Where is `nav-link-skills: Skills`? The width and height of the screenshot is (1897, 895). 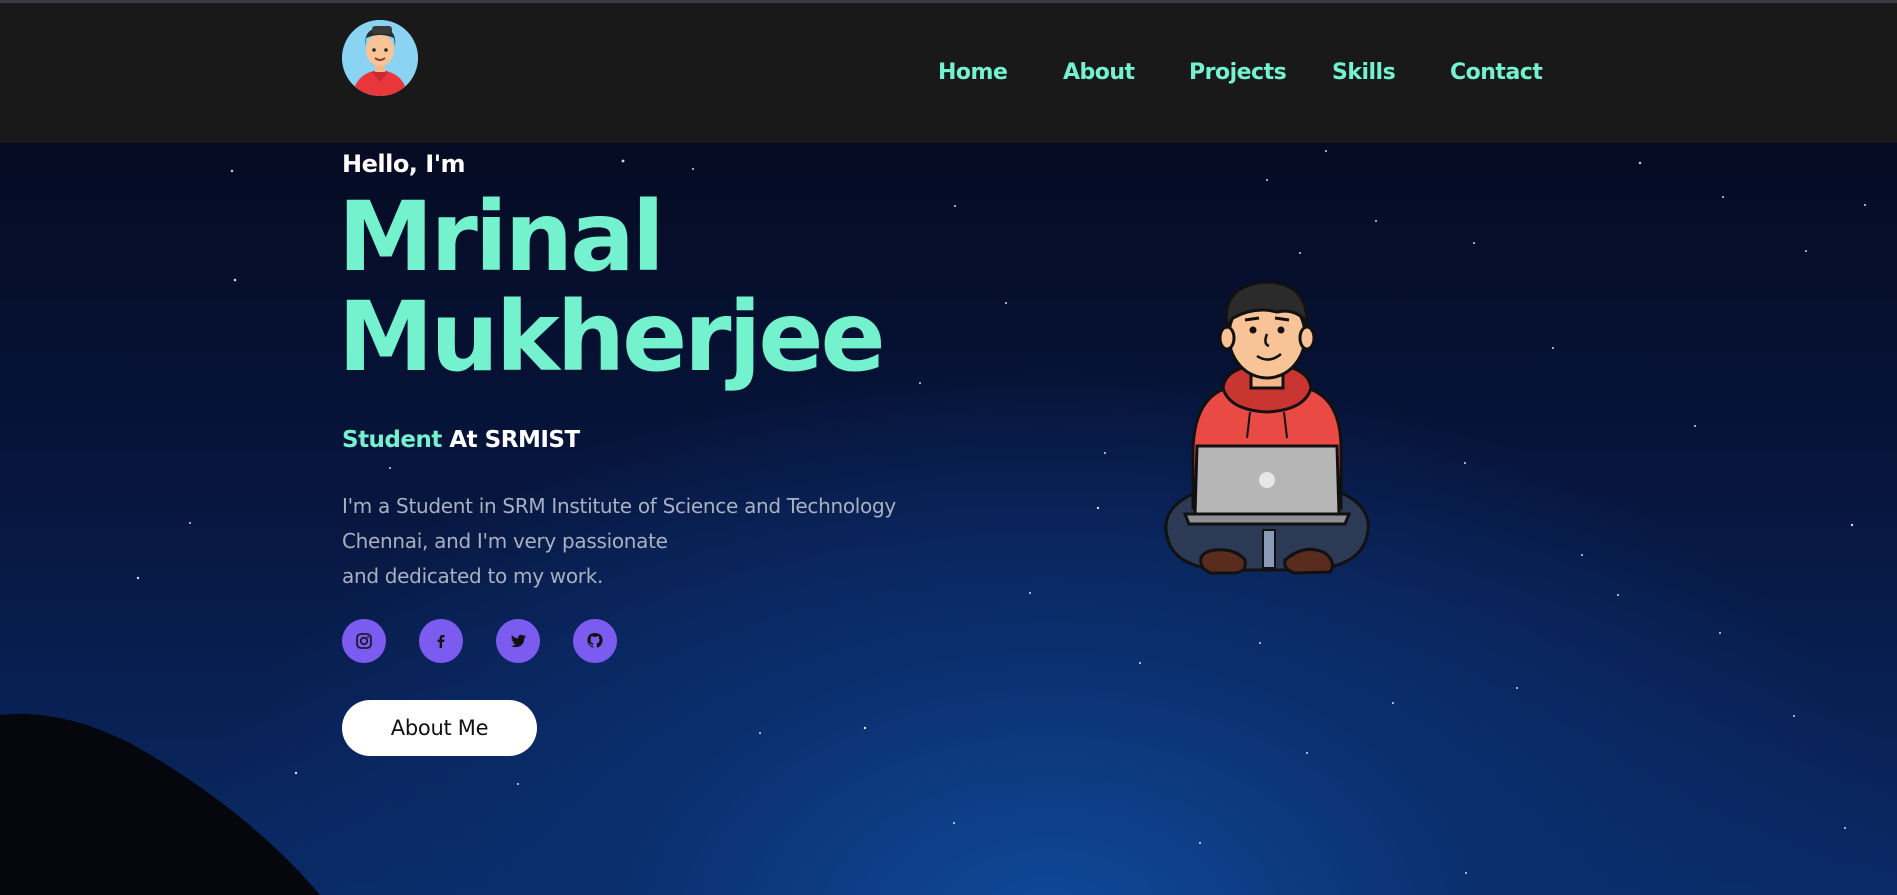 nav-link-skills: Skills is located at coordinates (1364, 72).